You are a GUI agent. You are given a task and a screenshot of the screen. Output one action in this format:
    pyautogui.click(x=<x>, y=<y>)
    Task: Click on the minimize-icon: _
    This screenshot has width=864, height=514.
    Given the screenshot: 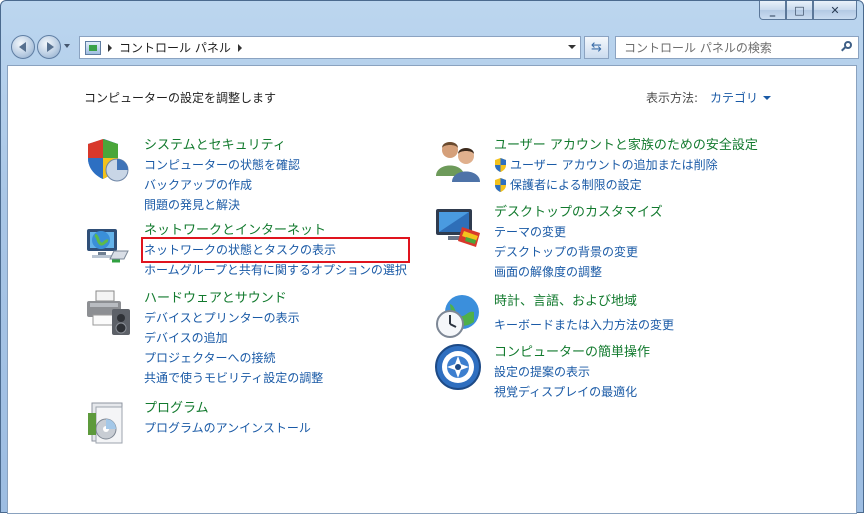 What is the action you would take?
    pyautogui.click(x=772, y=10)
    